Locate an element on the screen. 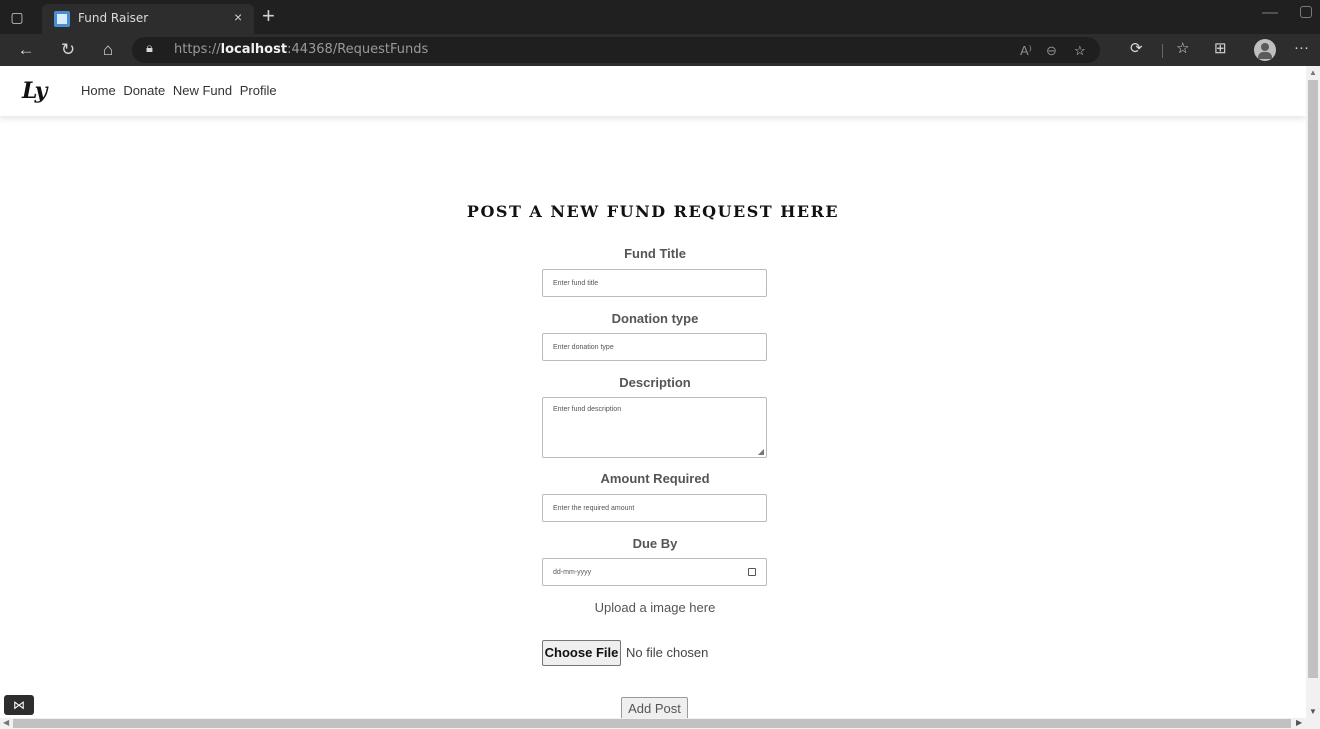 The width and height of the screenshot is (1320, 729). collections-icon: ⊞ is located at coordinates (1220, 48).